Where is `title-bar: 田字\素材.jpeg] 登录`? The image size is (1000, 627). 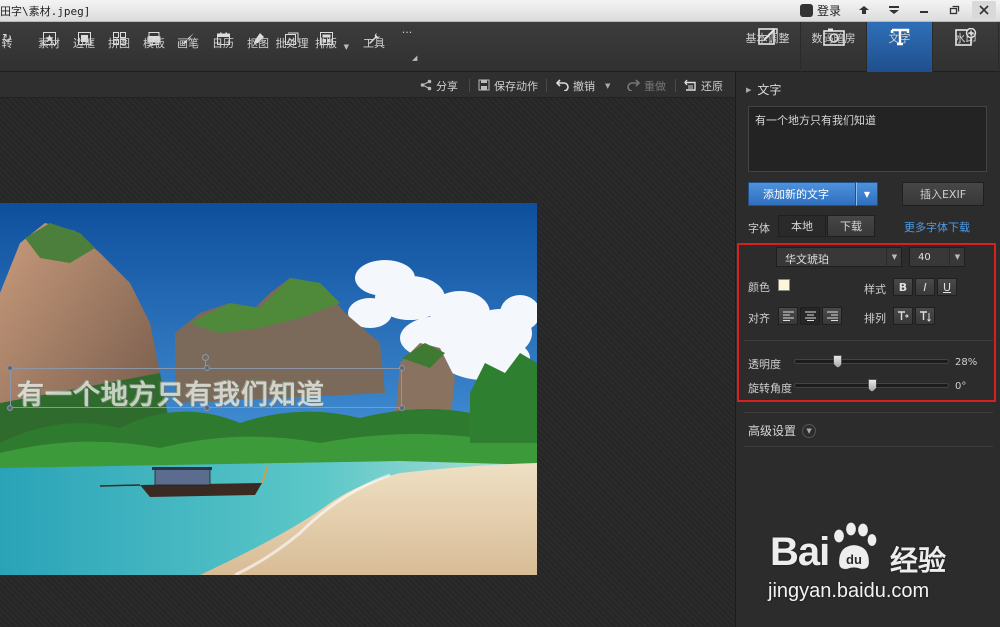
title-bar: 田字\素材.jpeg] 登录 is located at coordinates (500, 11).